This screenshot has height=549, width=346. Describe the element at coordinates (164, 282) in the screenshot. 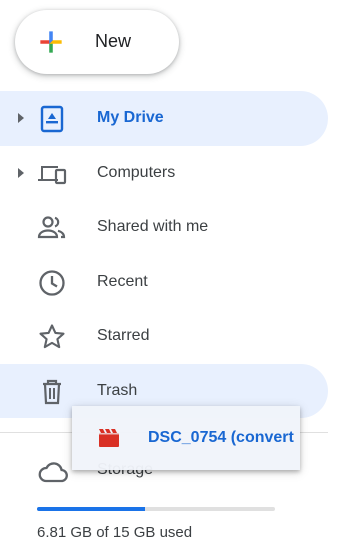

I see `sidebar-item-recent: Recent` at that location.